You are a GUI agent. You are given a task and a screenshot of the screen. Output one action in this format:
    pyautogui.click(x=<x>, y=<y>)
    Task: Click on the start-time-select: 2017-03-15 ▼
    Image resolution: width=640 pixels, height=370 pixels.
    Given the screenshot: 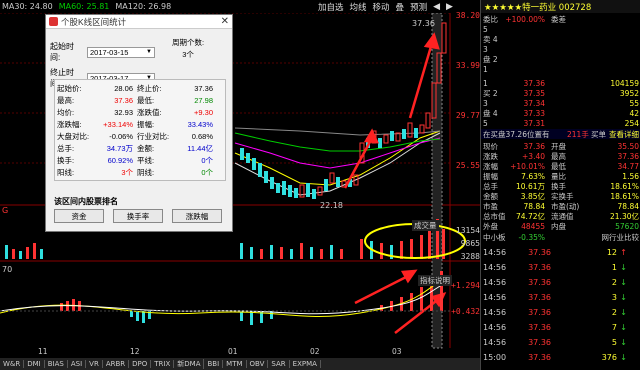 What is the action you would take?
    pyautogui.click(x=121, y=52)
    